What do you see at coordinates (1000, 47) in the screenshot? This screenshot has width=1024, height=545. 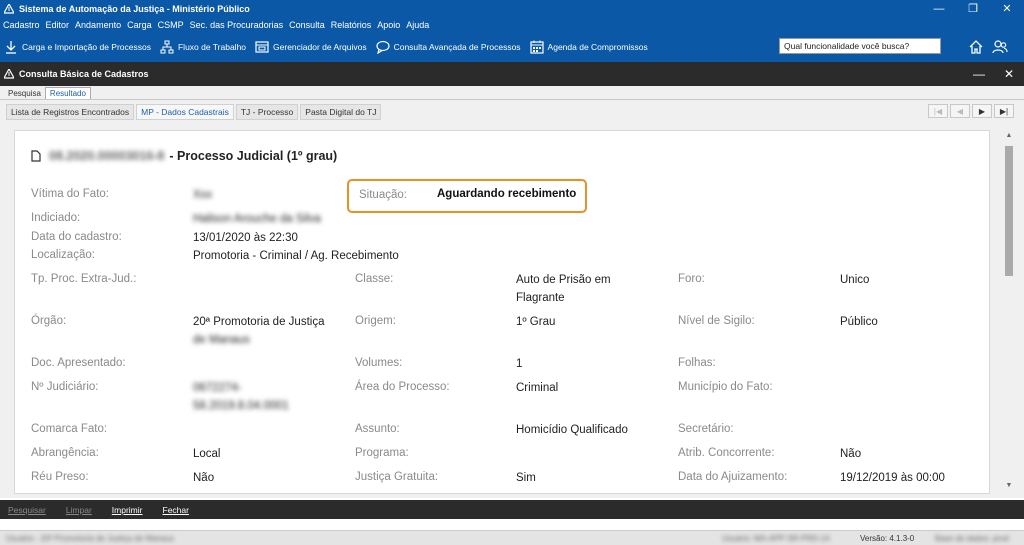 I see `users-icon` at bounding box center [1000, 47].